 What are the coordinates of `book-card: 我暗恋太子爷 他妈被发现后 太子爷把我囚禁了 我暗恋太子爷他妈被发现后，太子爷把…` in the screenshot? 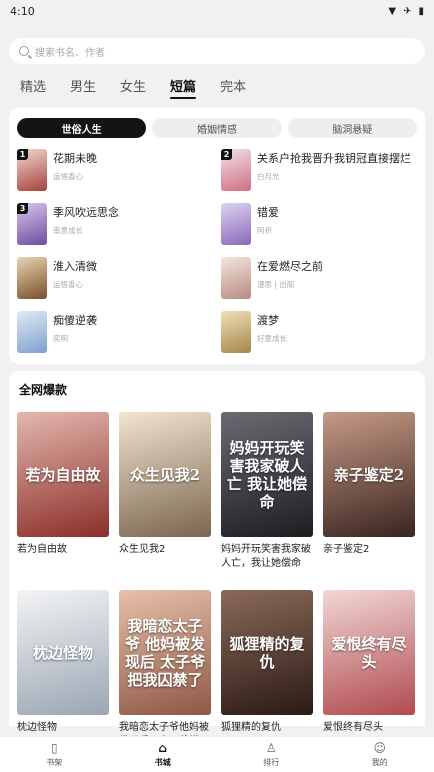 It's located at (165, 674).